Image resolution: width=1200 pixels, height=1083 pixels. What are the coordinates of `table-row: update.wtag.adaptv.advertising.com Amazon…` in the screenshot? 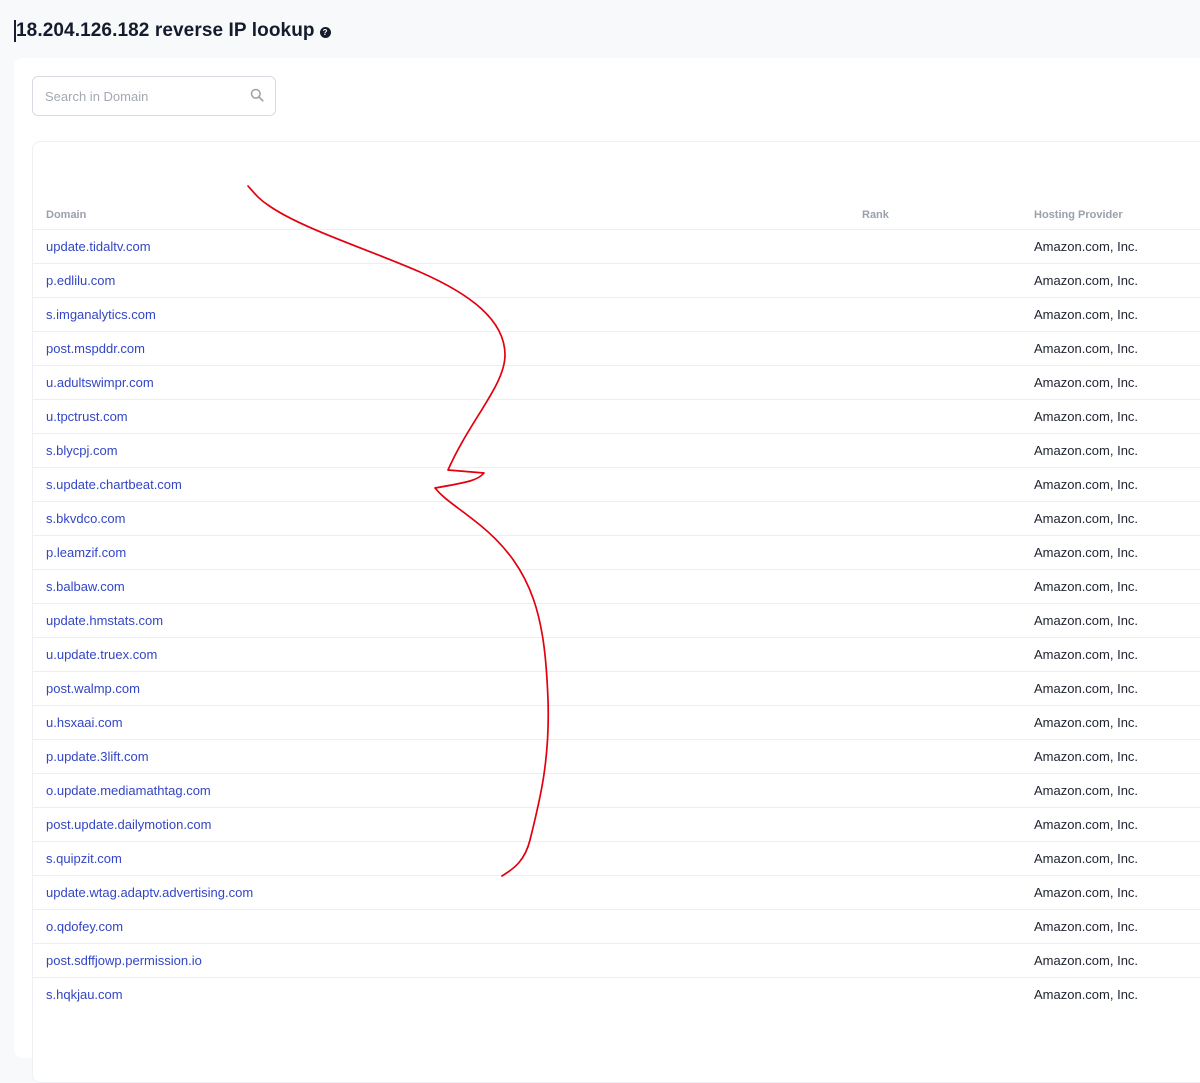 It's located at (616, 892).